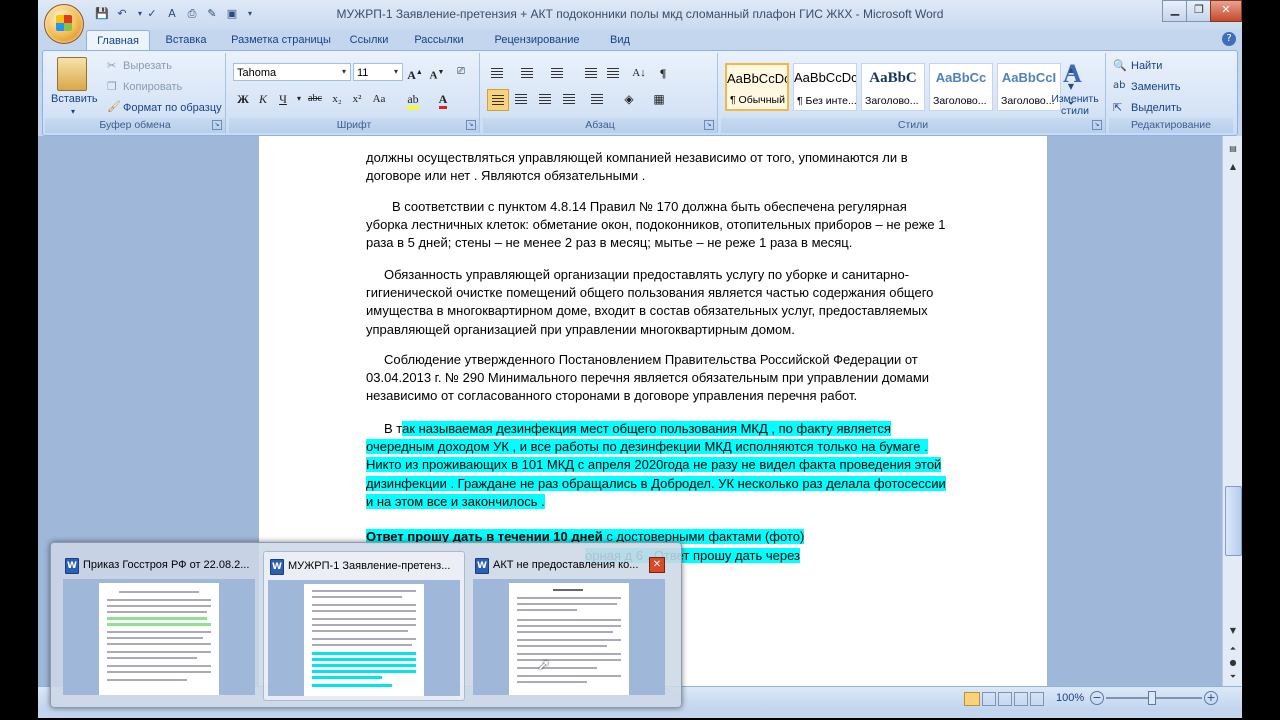  I want to click on paste-dropdown-icon: ▾, so click(73, 111).